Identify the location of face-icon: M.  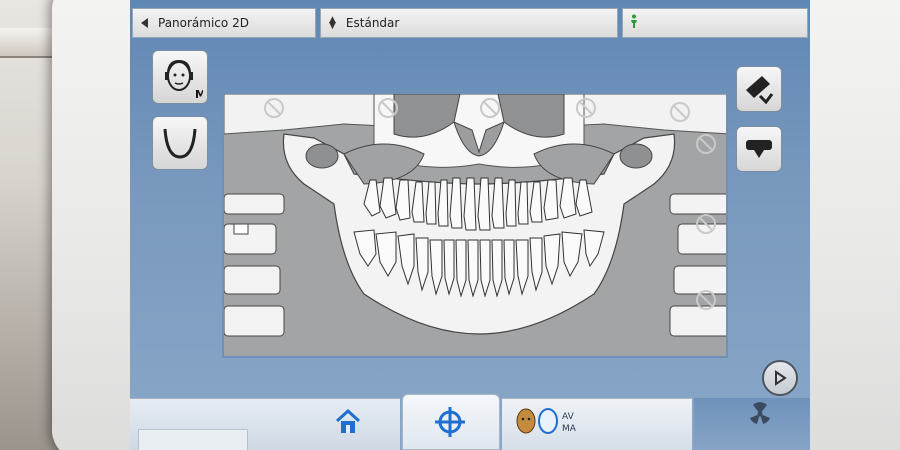
(184, 79).